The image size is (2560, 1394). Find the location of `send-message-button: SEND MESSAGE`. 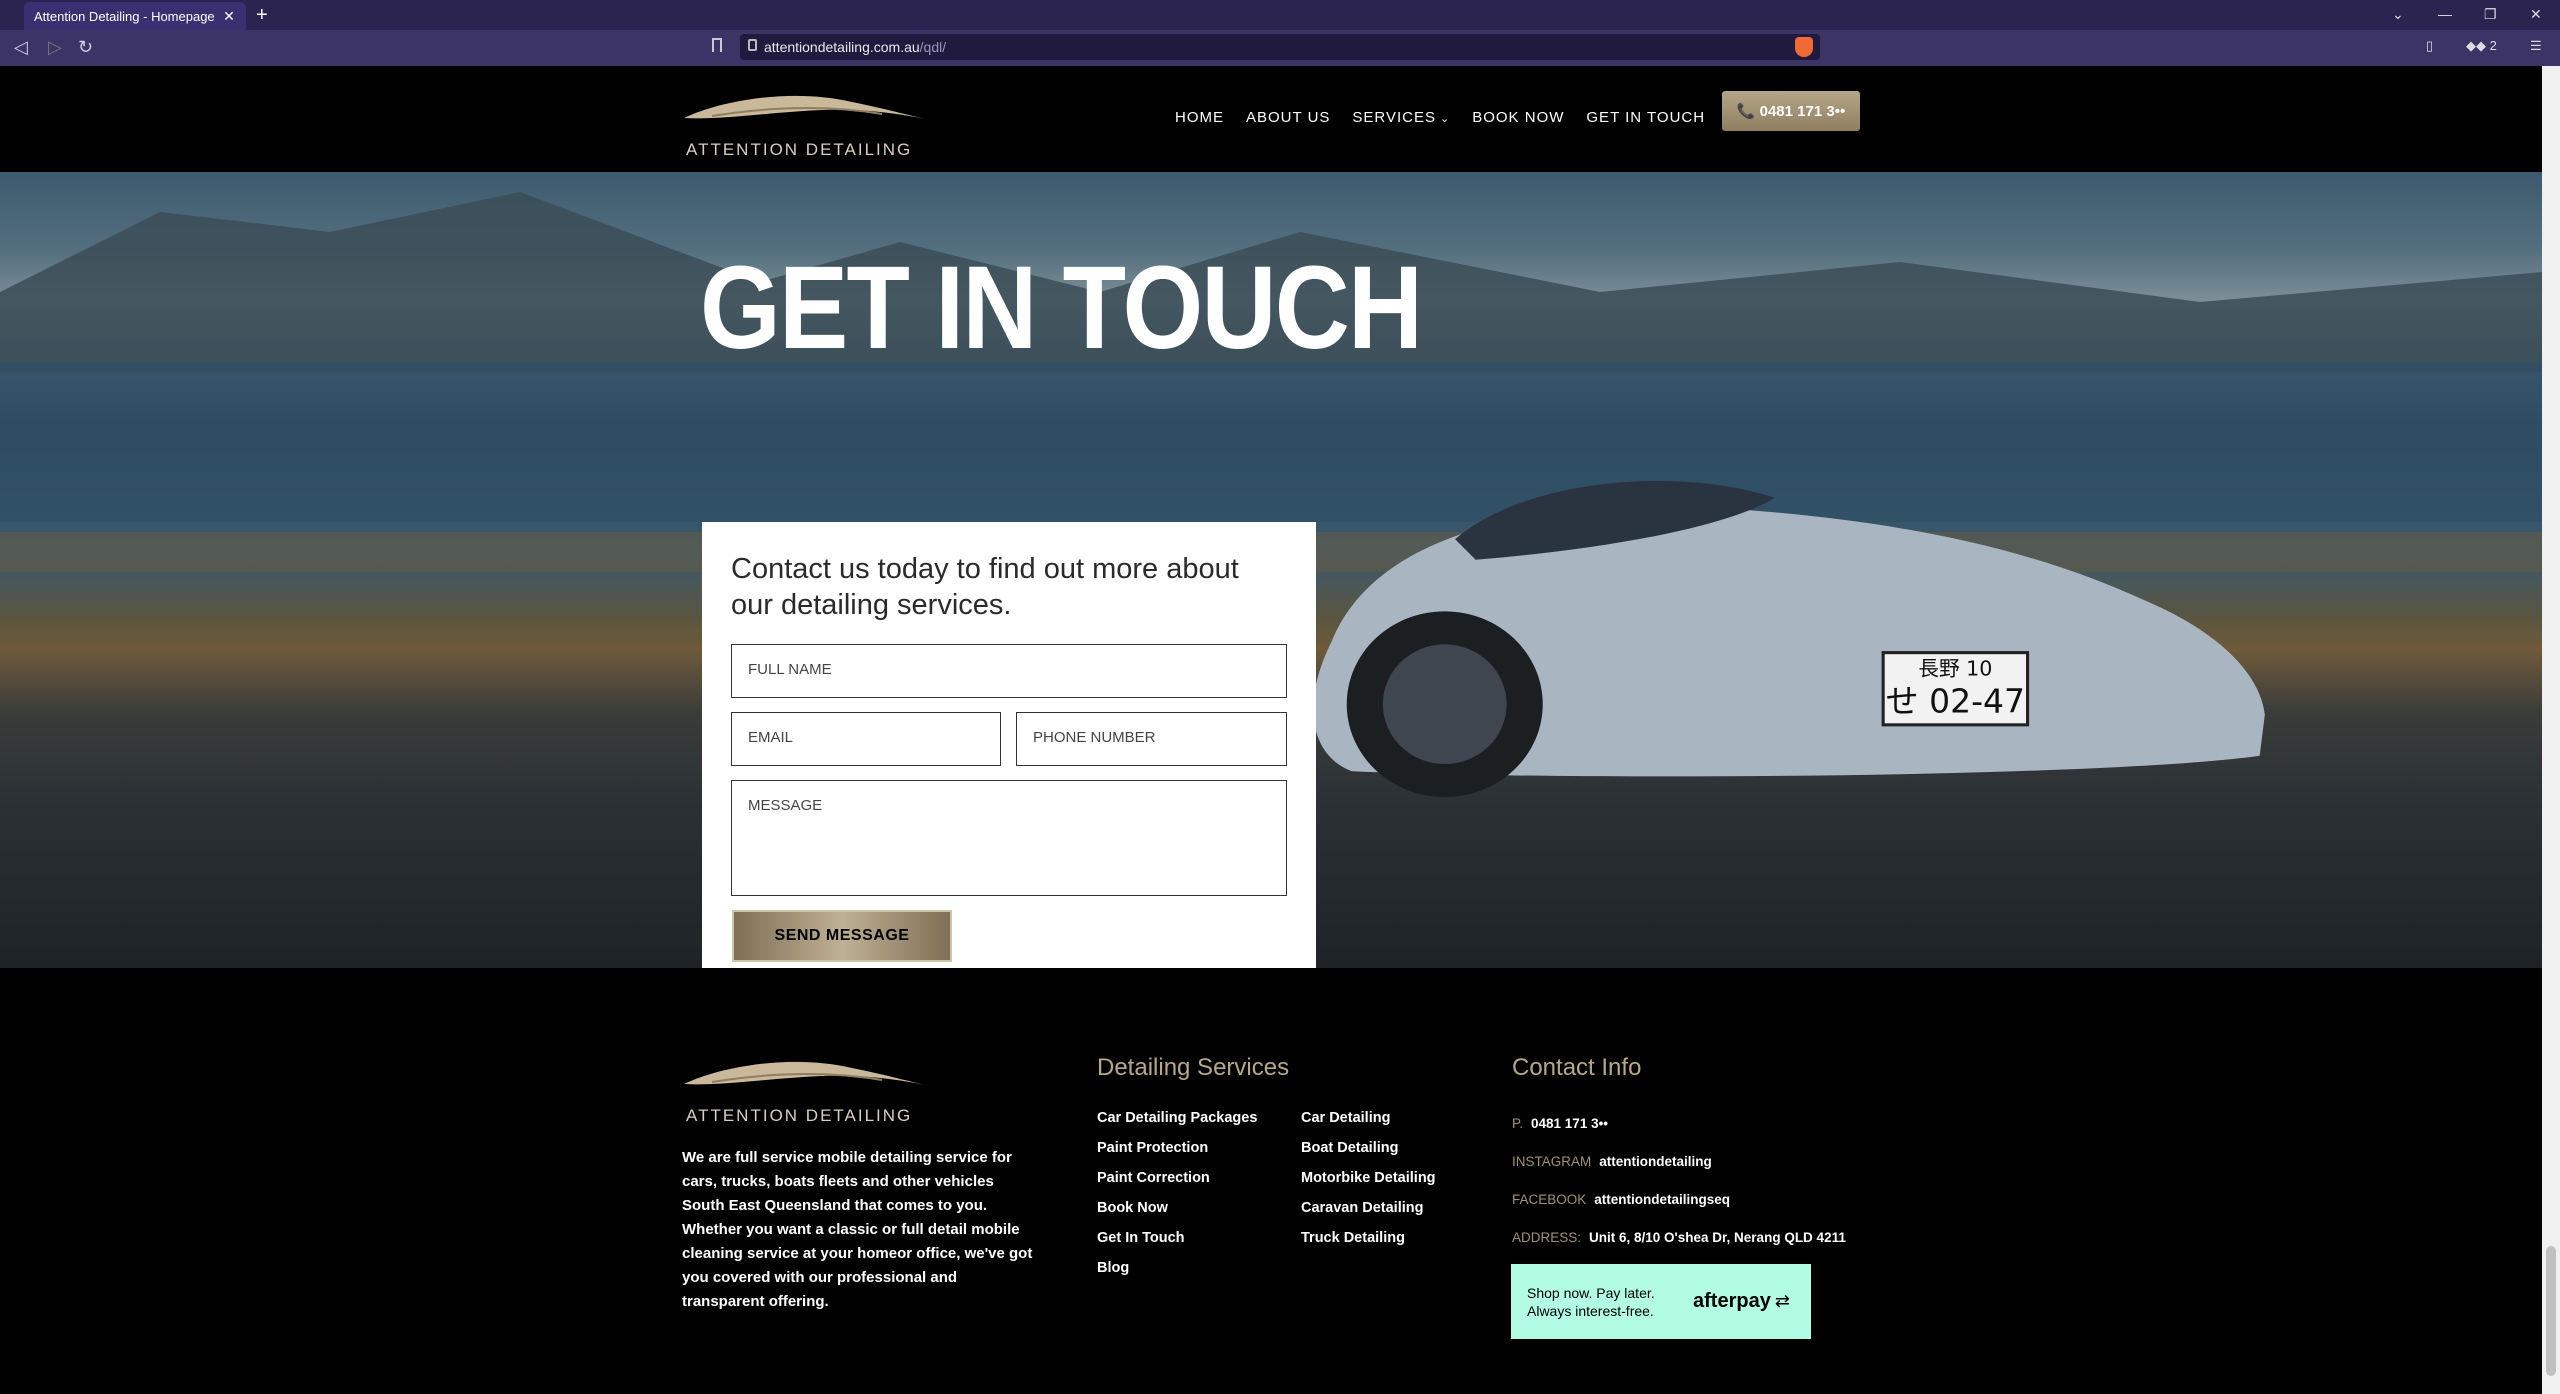

send-message-button: SEND MESSAGE is located at coordinates (842, 936).